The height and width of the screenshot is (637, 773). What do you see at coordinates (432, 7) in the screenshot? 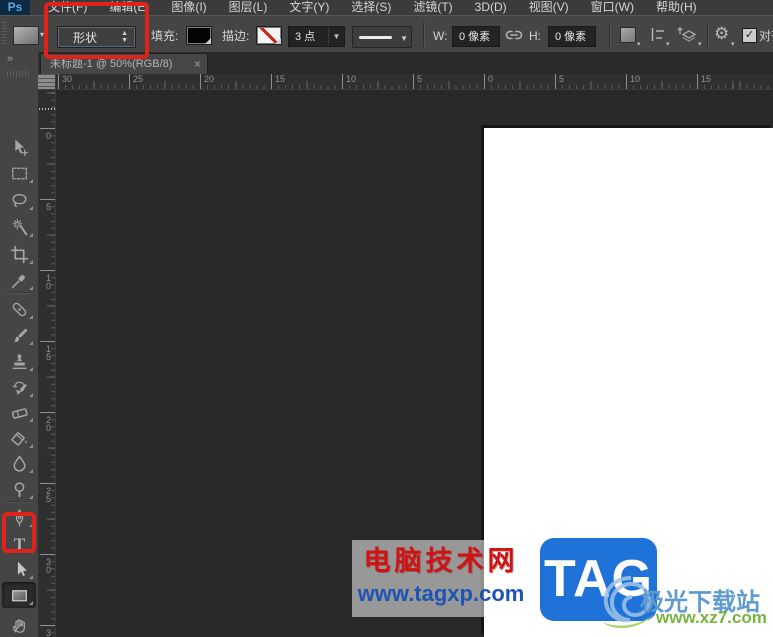
I see `menu-item: 滤镜(T)` at bounding box center [432, 7].